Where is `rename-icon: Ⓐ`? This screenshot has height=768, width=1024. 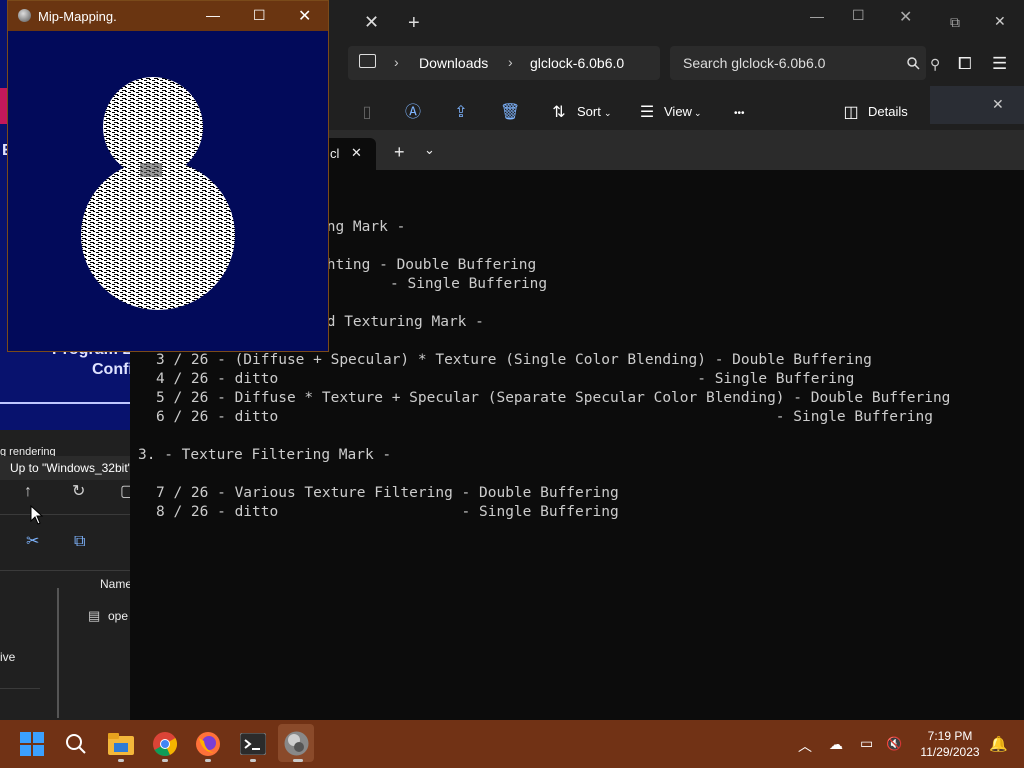 rename-icon: Ⓐ is located at coordinates (413, 113).